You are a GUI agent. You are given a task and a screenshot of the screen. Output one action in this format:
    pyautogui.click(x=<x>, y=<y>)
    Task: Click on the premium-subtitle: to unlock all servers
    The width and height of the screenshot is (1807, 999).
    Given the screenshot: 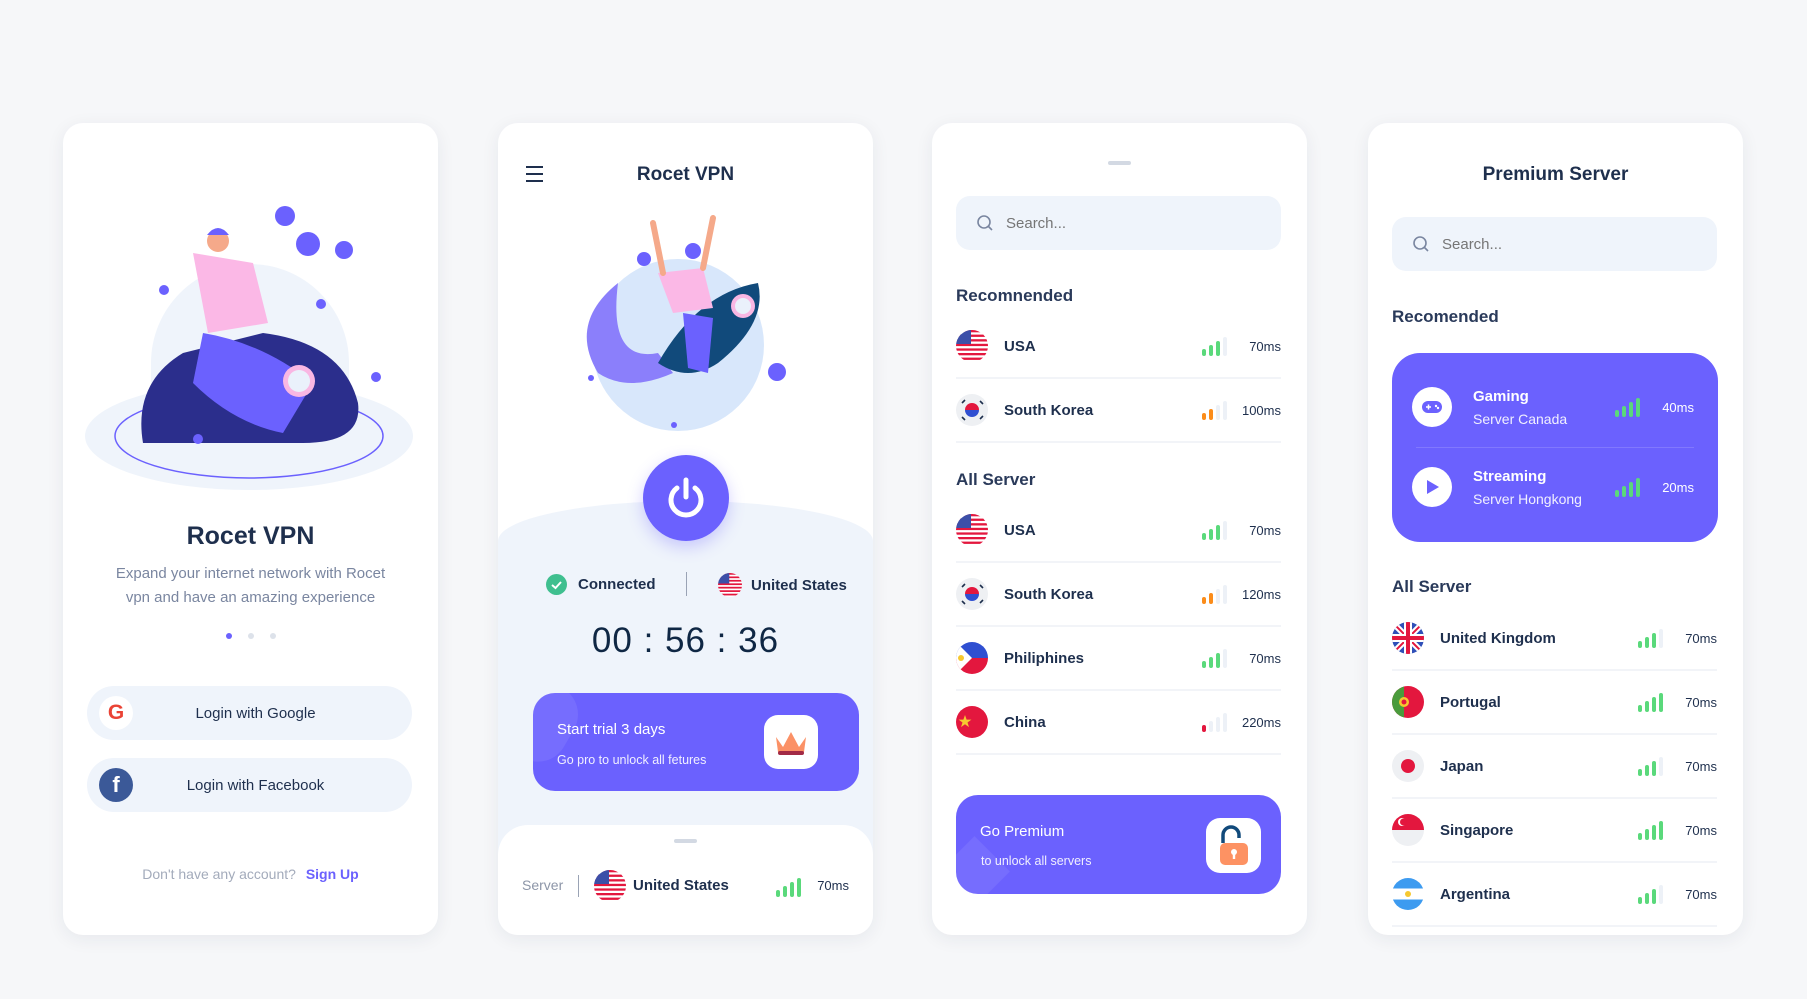 What is the action you would take?
    pyautogui.click(x=1036, y=861)
    